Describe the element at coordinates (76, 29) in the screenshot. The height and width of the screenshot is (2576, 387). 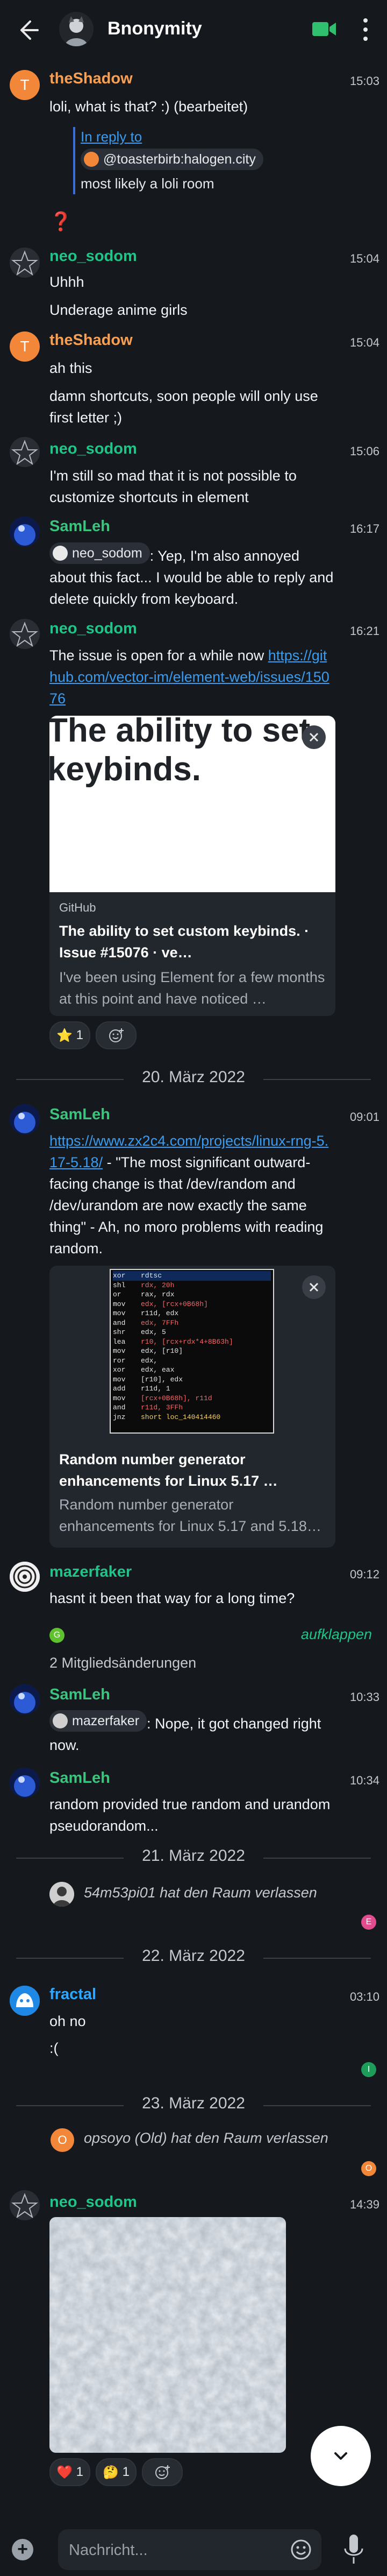
I see `room-avatar` at that location.